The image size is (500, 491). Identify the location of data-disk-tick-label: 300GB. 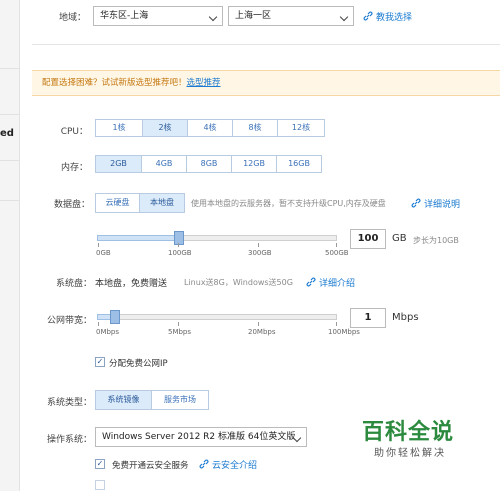
(260, 253).